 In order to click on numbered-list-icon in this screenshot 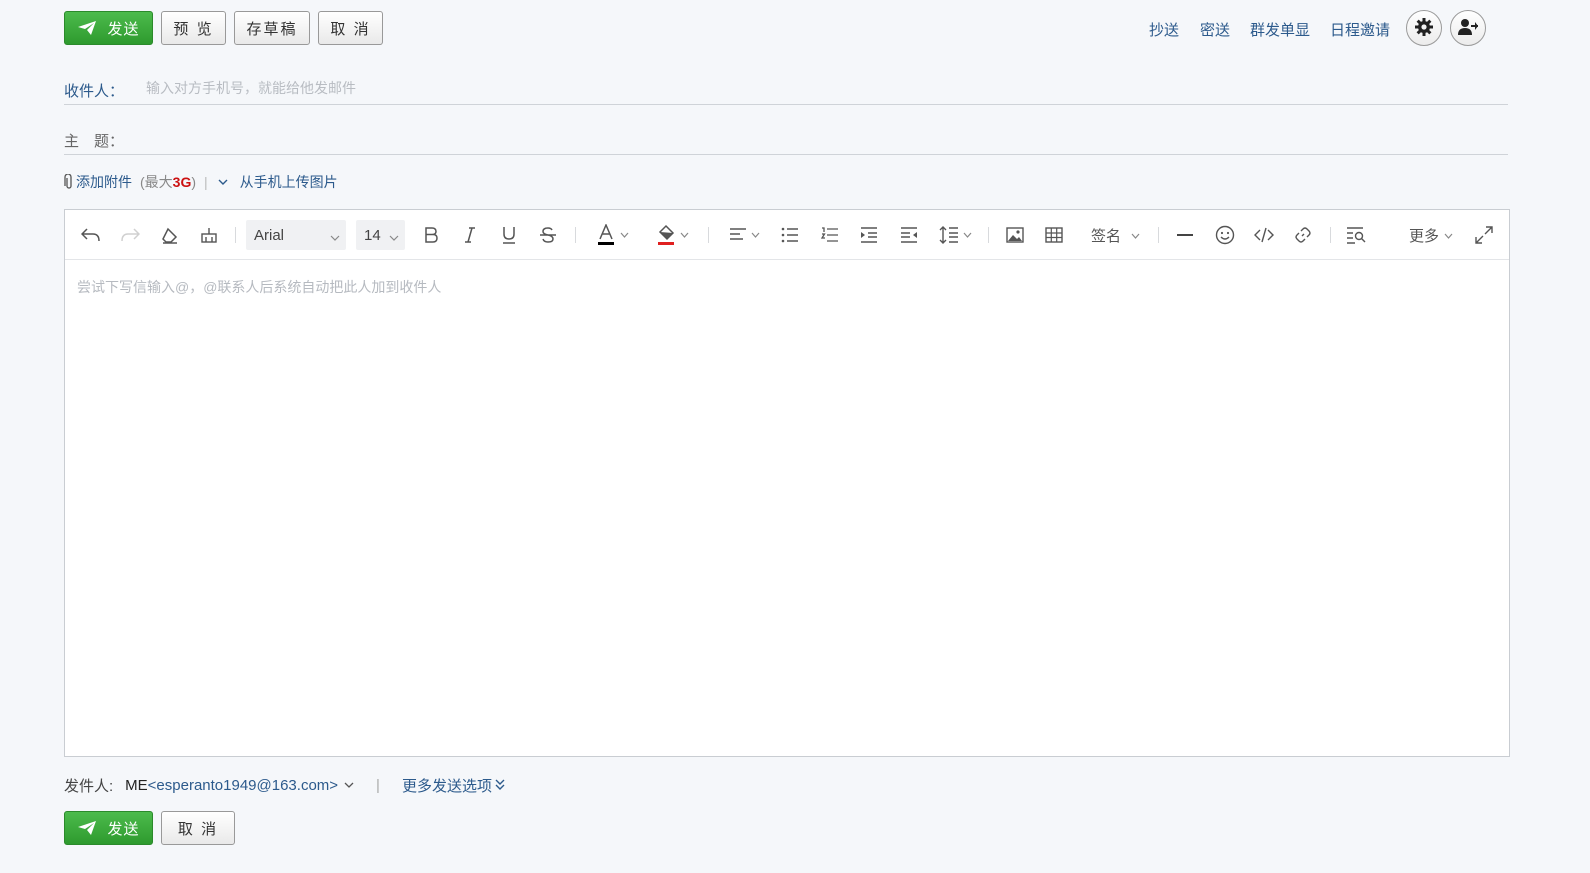, I will do `click(830, 235)`.